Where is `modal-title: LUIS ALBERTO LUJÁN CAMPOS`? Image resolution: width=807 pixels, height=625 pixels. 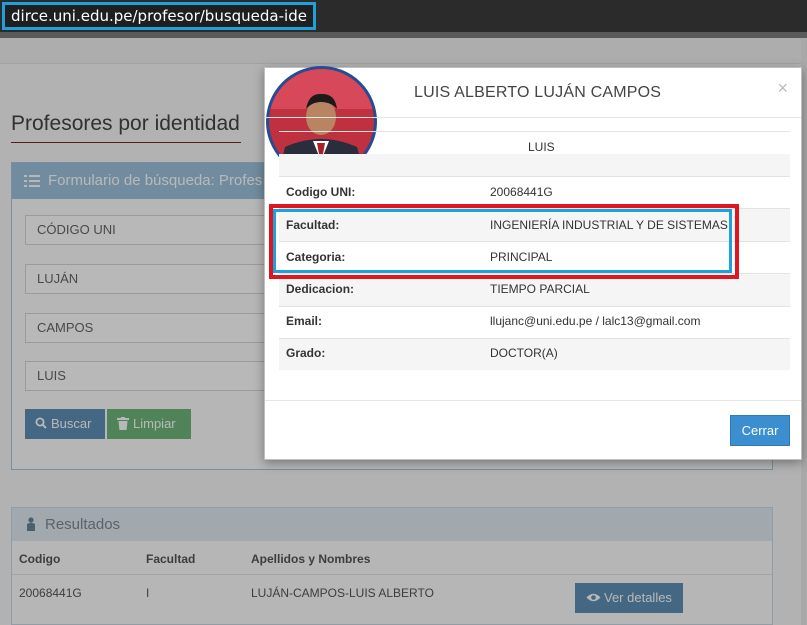 modal-title: LUIS ALBERTO LUJÁN CAMPOS is located at coordinates (538, 92).